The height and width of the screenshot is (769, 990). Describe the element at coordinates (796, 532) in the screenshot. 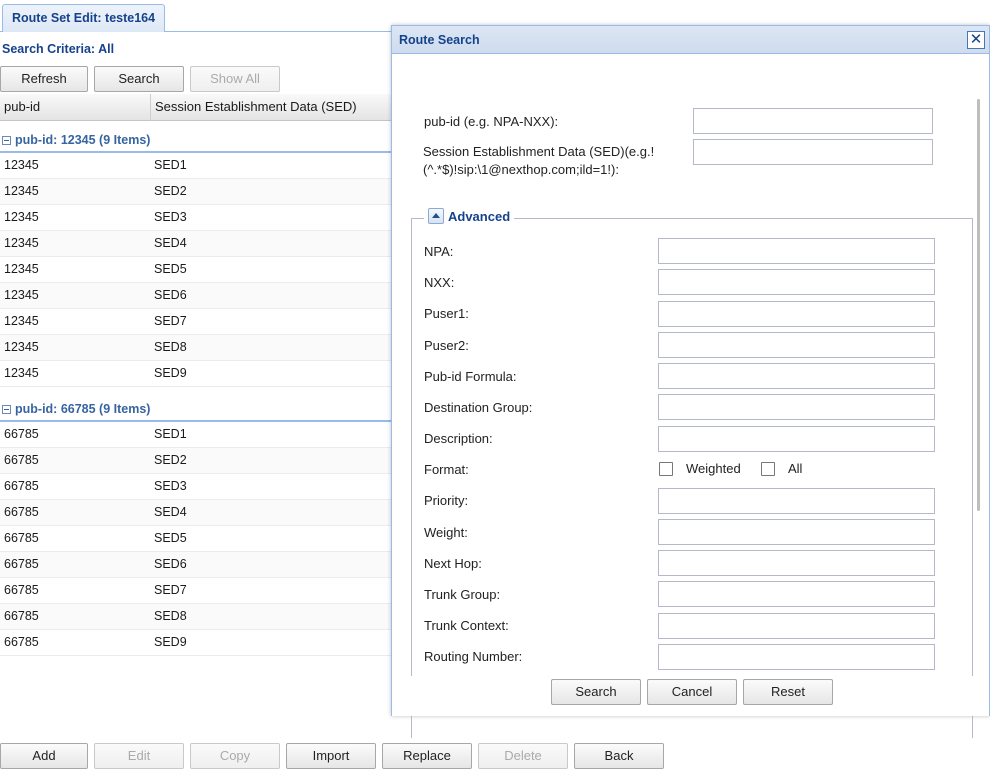

I see `weight-input` at that location.